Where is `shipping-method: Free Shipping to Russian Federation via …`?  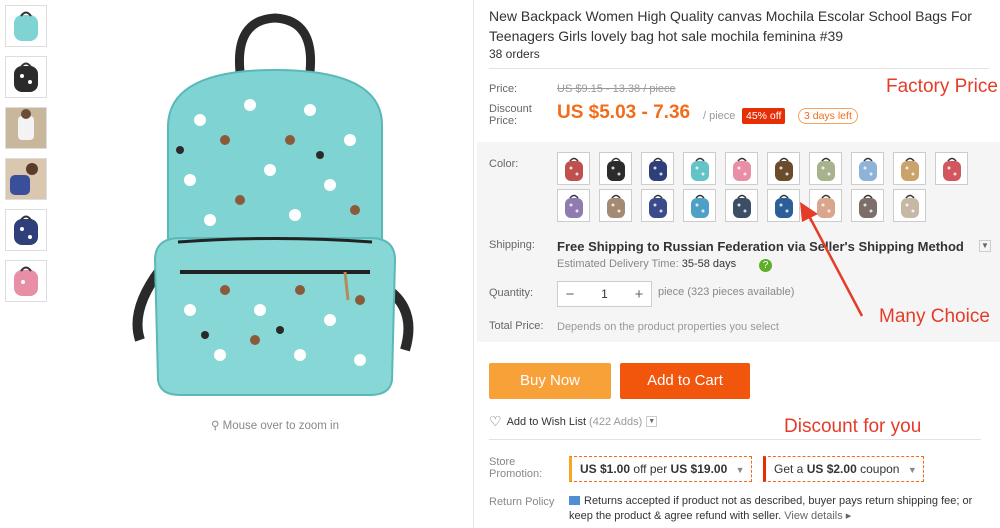 shipping-method: Free Shipping to Russian Federation via … is located at coordinates (760, 246).